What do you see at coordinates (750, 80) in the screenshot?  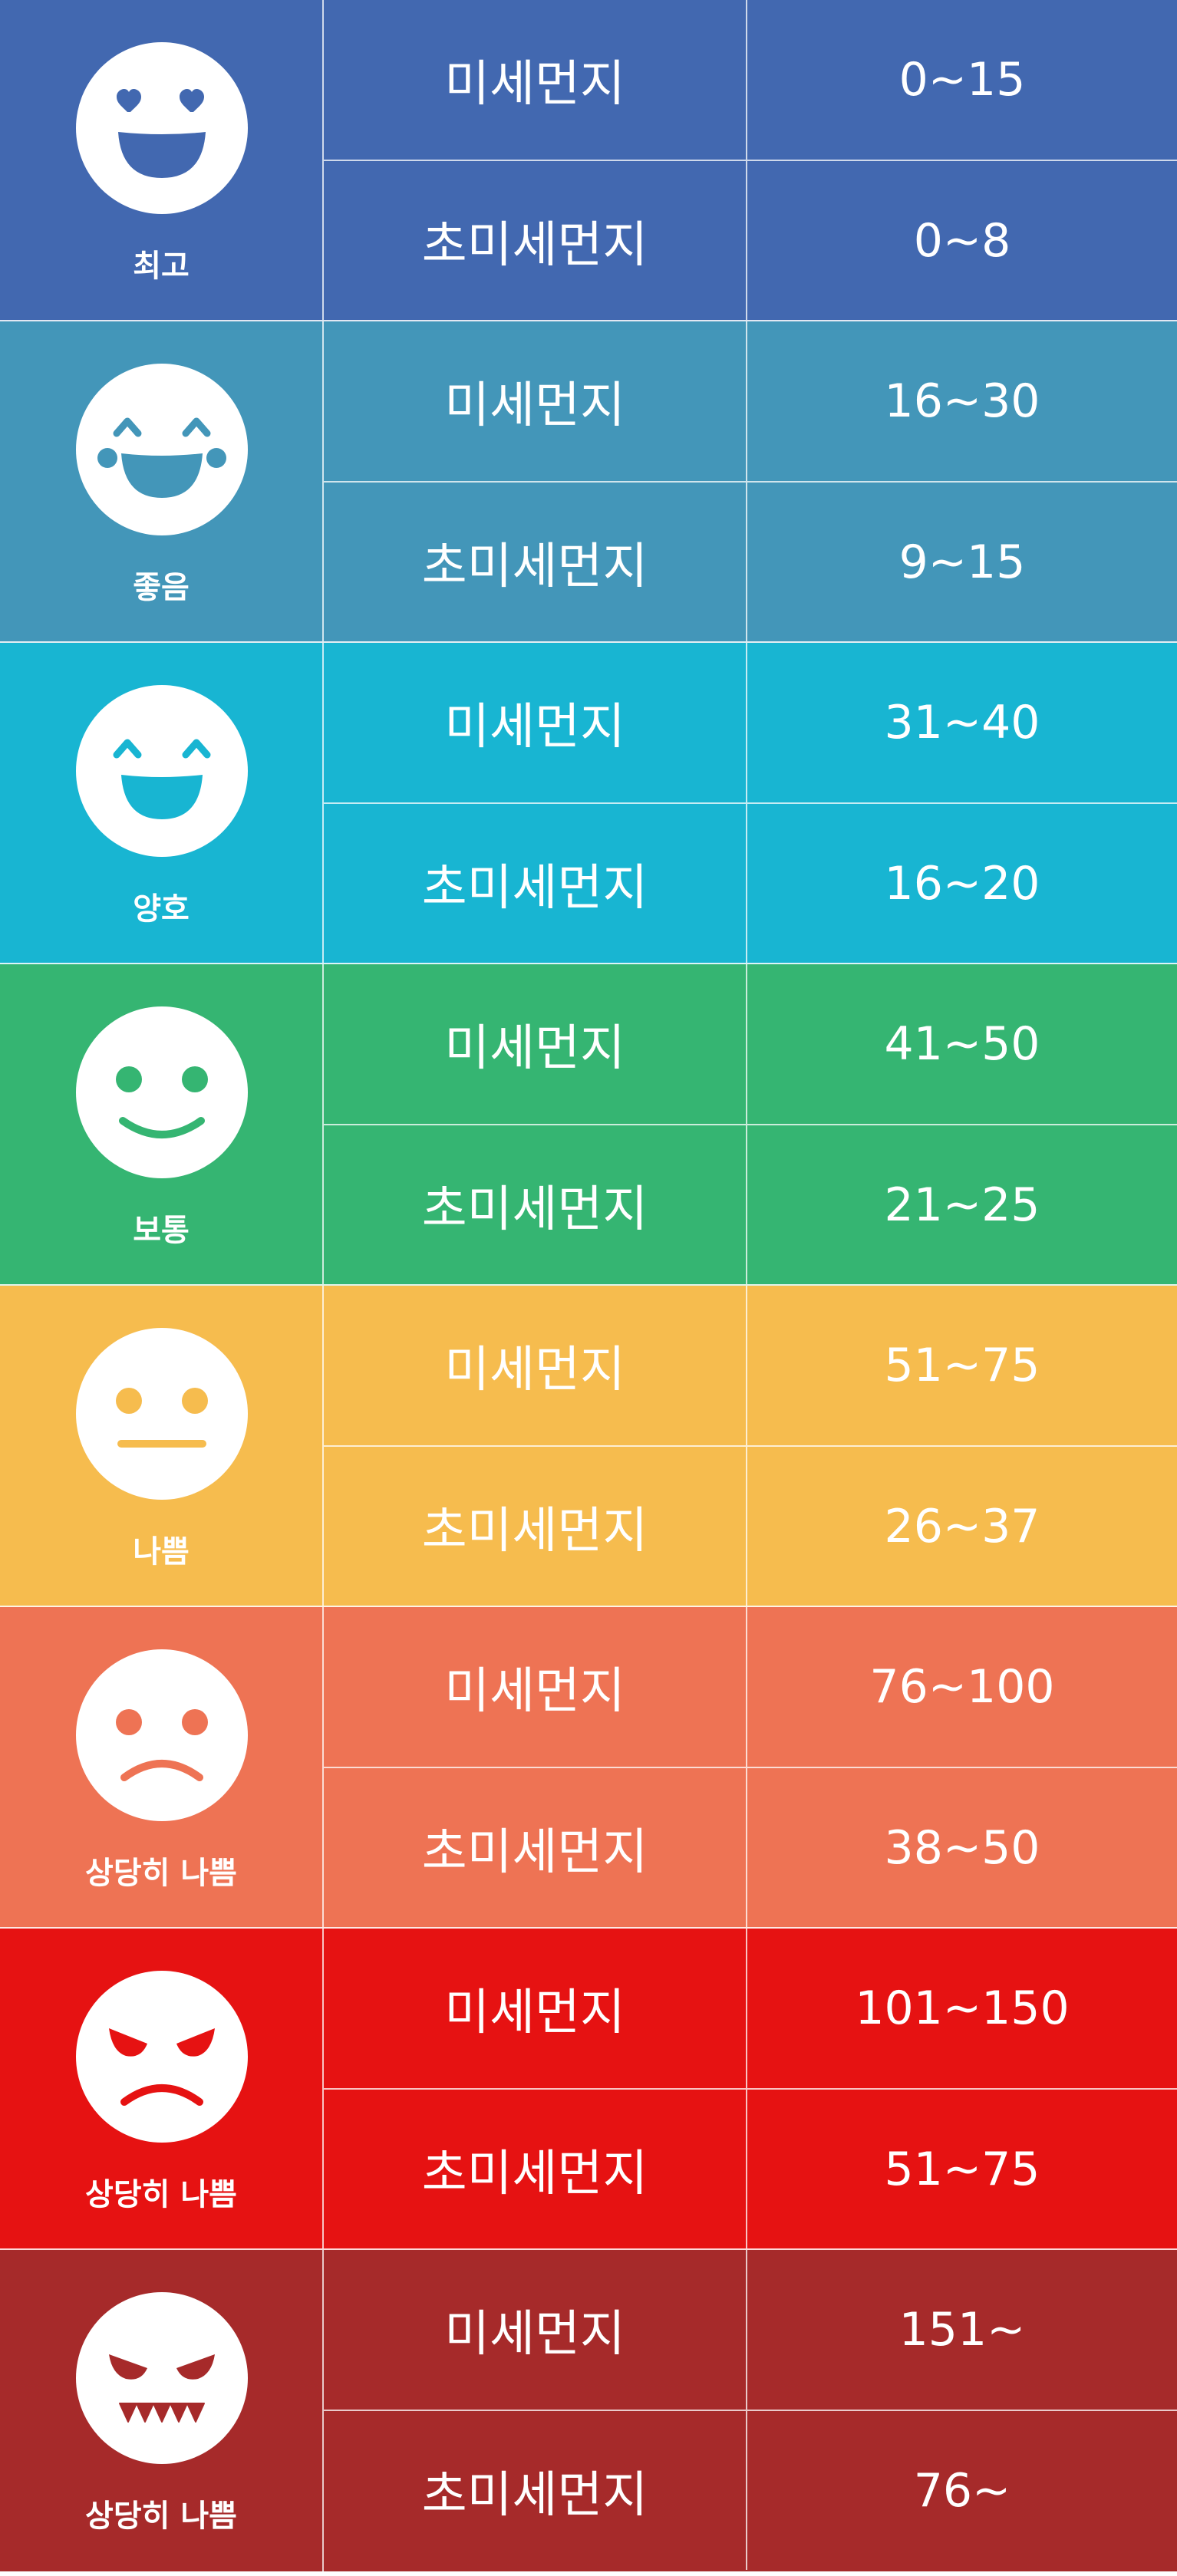 I see `table-row: 미세먼지 0~15` at bounding box center [750, 80].